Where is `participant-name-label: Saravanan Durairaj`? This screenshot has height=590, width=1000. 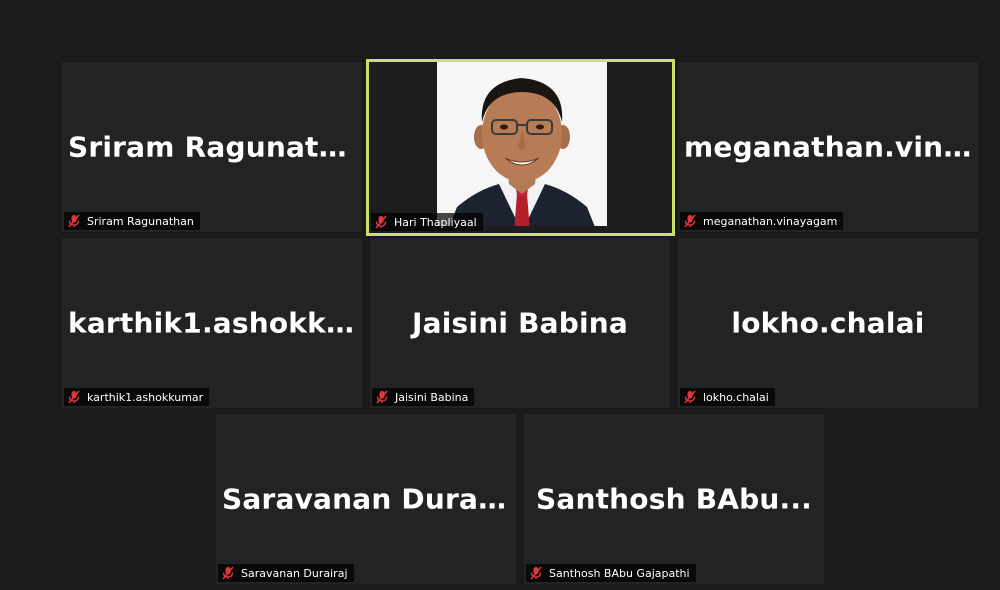 participant-name-label: Saravanan Durairaj is located at coordinates (286, 573).